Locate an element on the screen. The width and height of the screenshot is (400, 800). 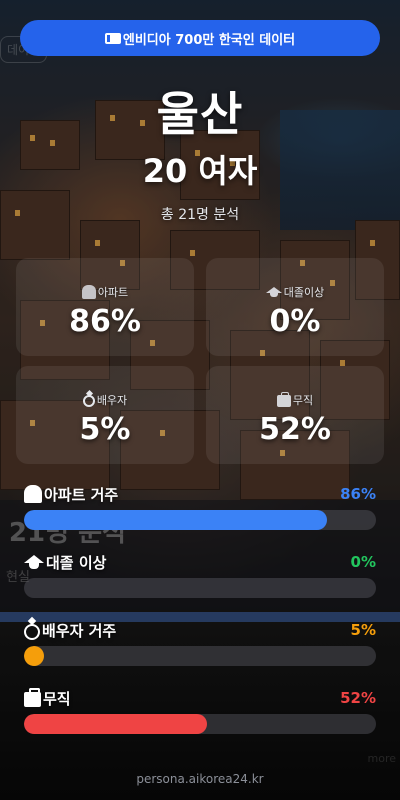
stat-bar-college: 대졸 이상 0% is located at coordinates (200, 575).